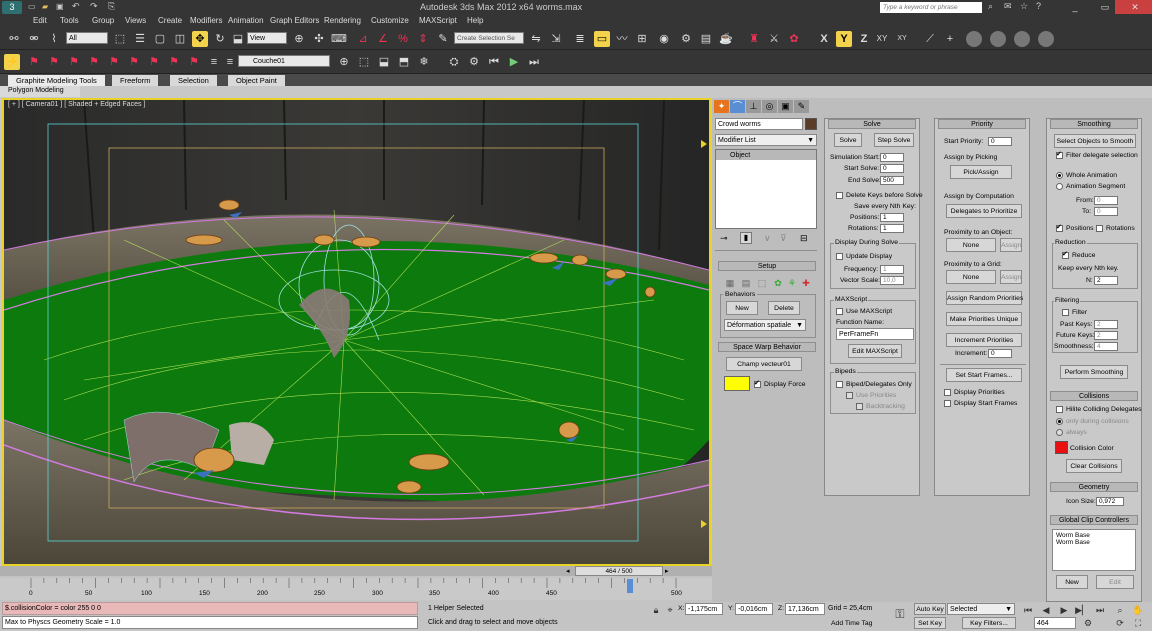 The height and width of the screenshot is (631, 1152). Describe the element at coordinates (1094, 372) in the screenshot. I see `perform-smoothing-button: Perform Smoothing` at that location.